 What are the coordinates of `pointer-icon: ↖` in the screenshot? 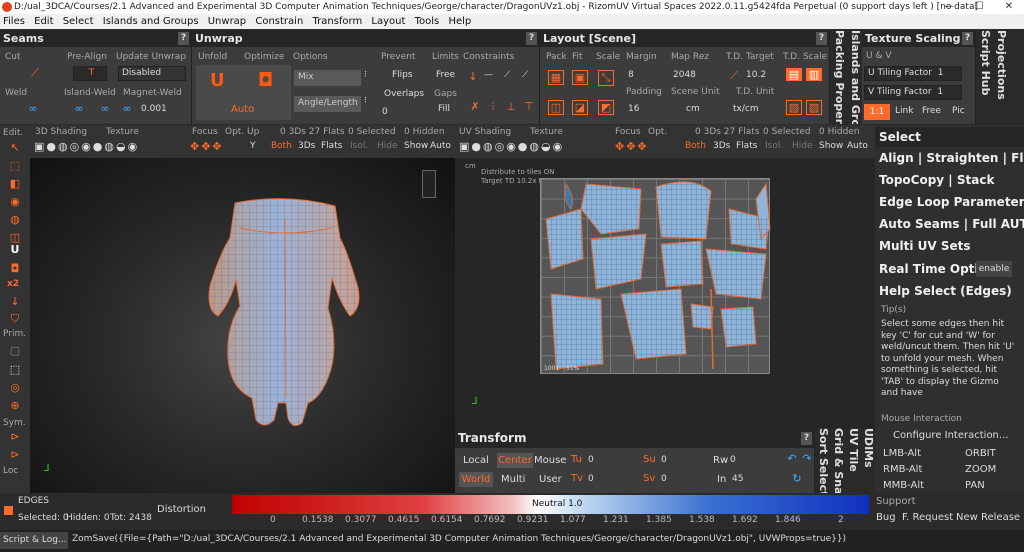 It's located at (15, 147).